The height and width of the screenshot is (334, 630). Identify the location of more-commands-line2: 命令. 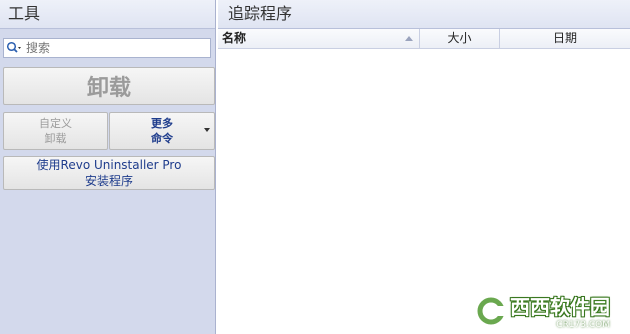
(162, 138).